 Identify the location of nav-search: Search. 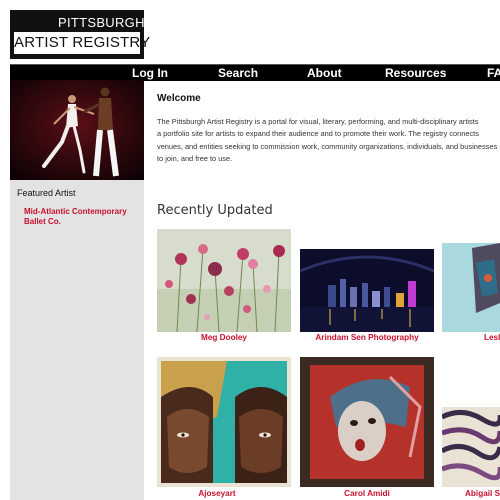
(238, 73).